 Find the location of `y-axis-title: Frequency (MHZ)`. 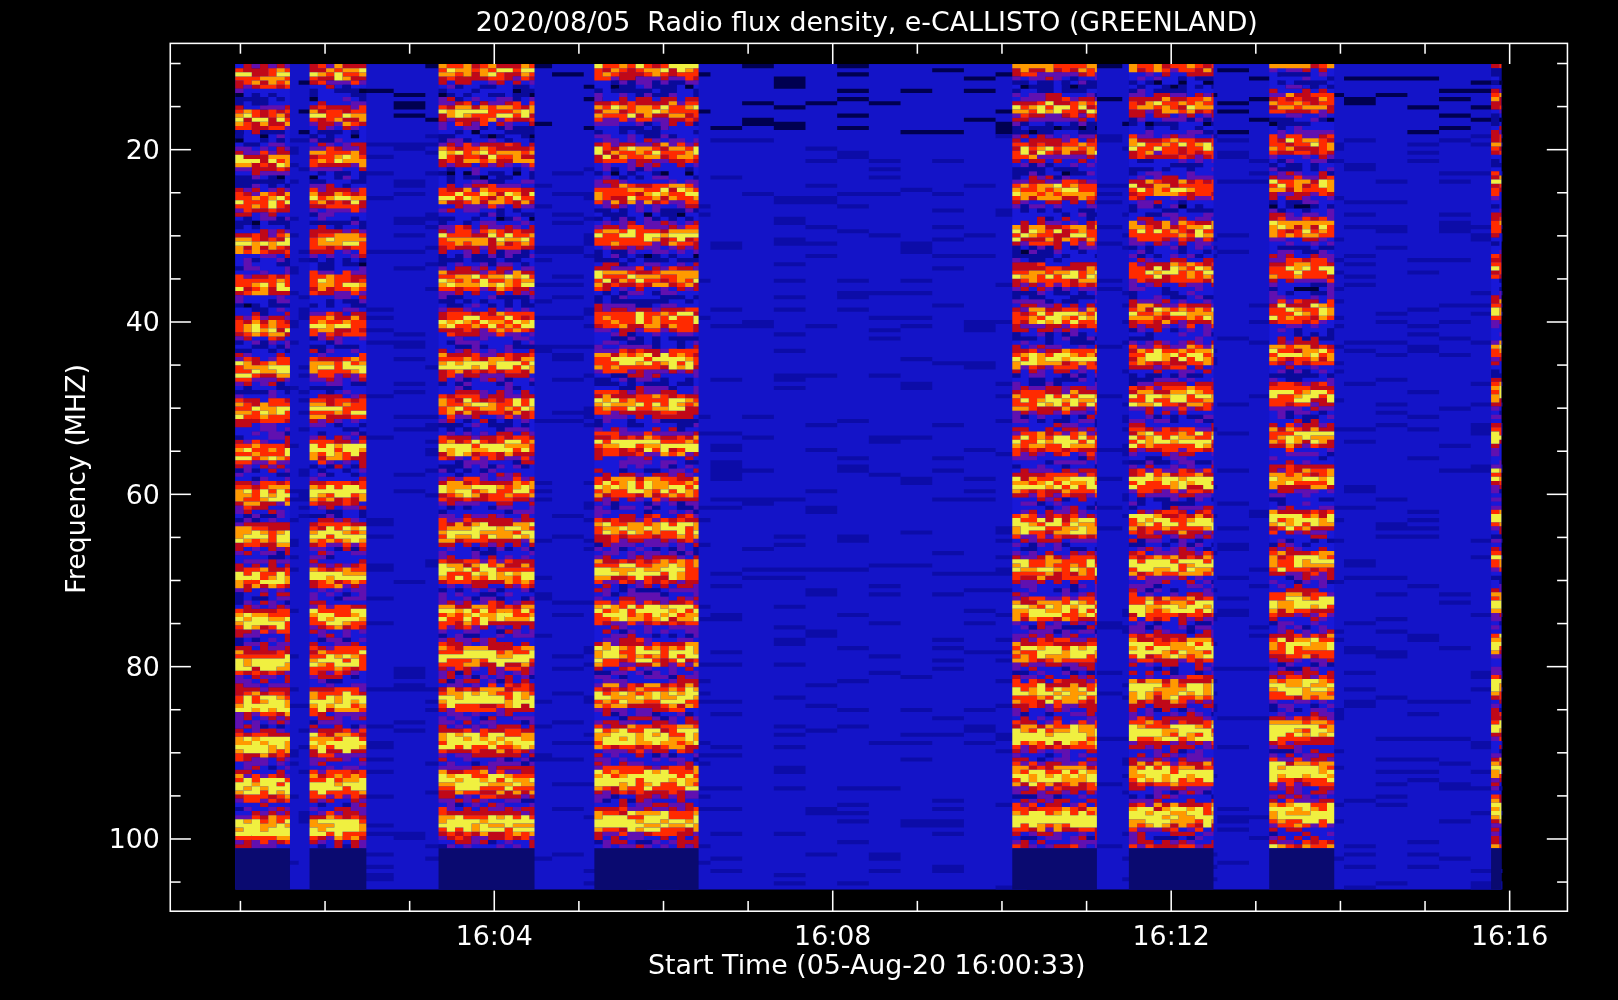

y-axis-title: Frequency (MHZ) is located at coordinates (75, 479).